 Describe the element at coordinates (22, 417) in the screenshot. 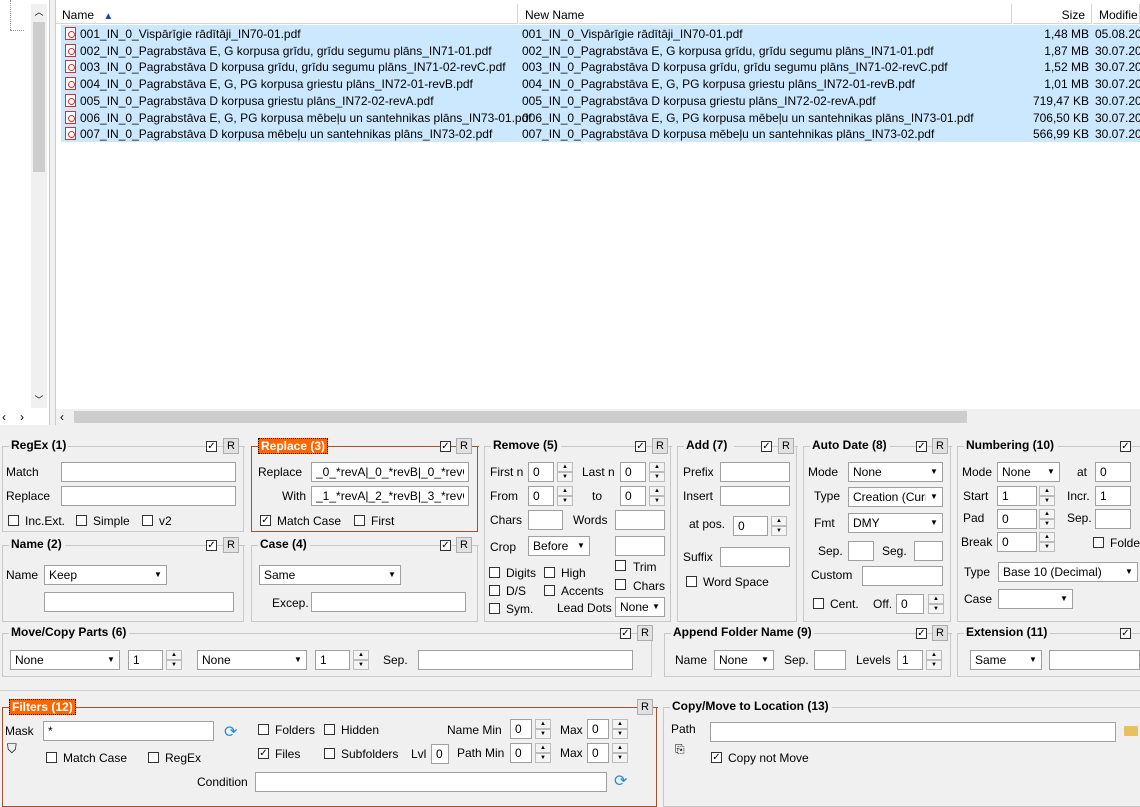

I see `scroll-right-icon: ›` at that location.